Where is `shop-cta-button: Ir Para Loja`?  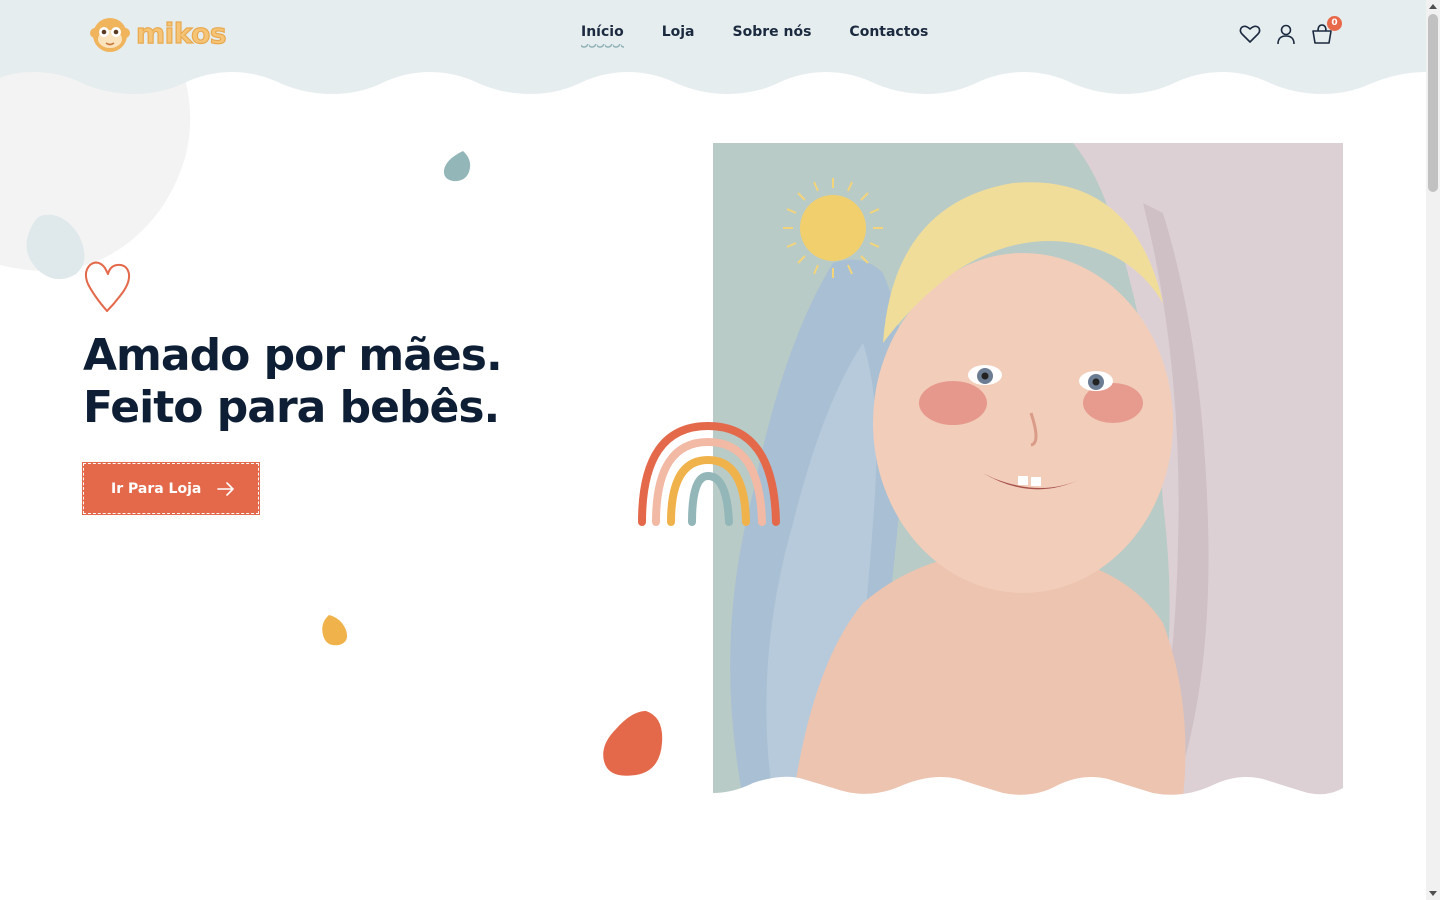 shop-cta-button: Ir Para Loja is located at coordinates (171, 488).